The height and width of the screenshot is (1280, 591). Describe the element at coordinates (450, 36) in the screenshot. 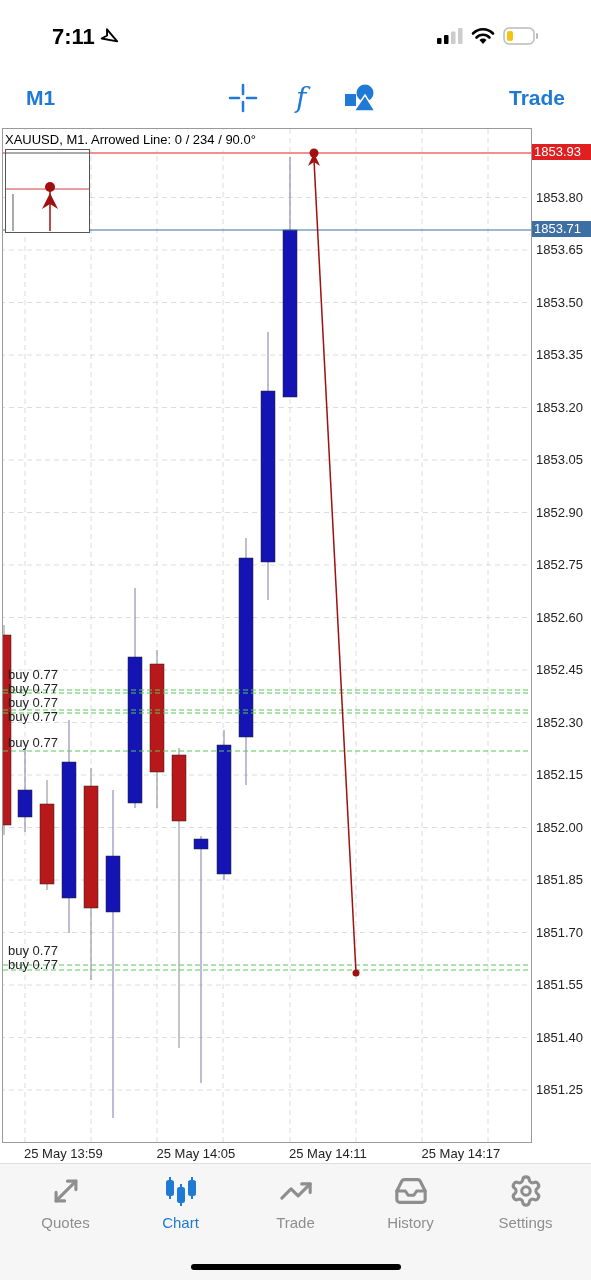

I see `signal-icon` at that location.